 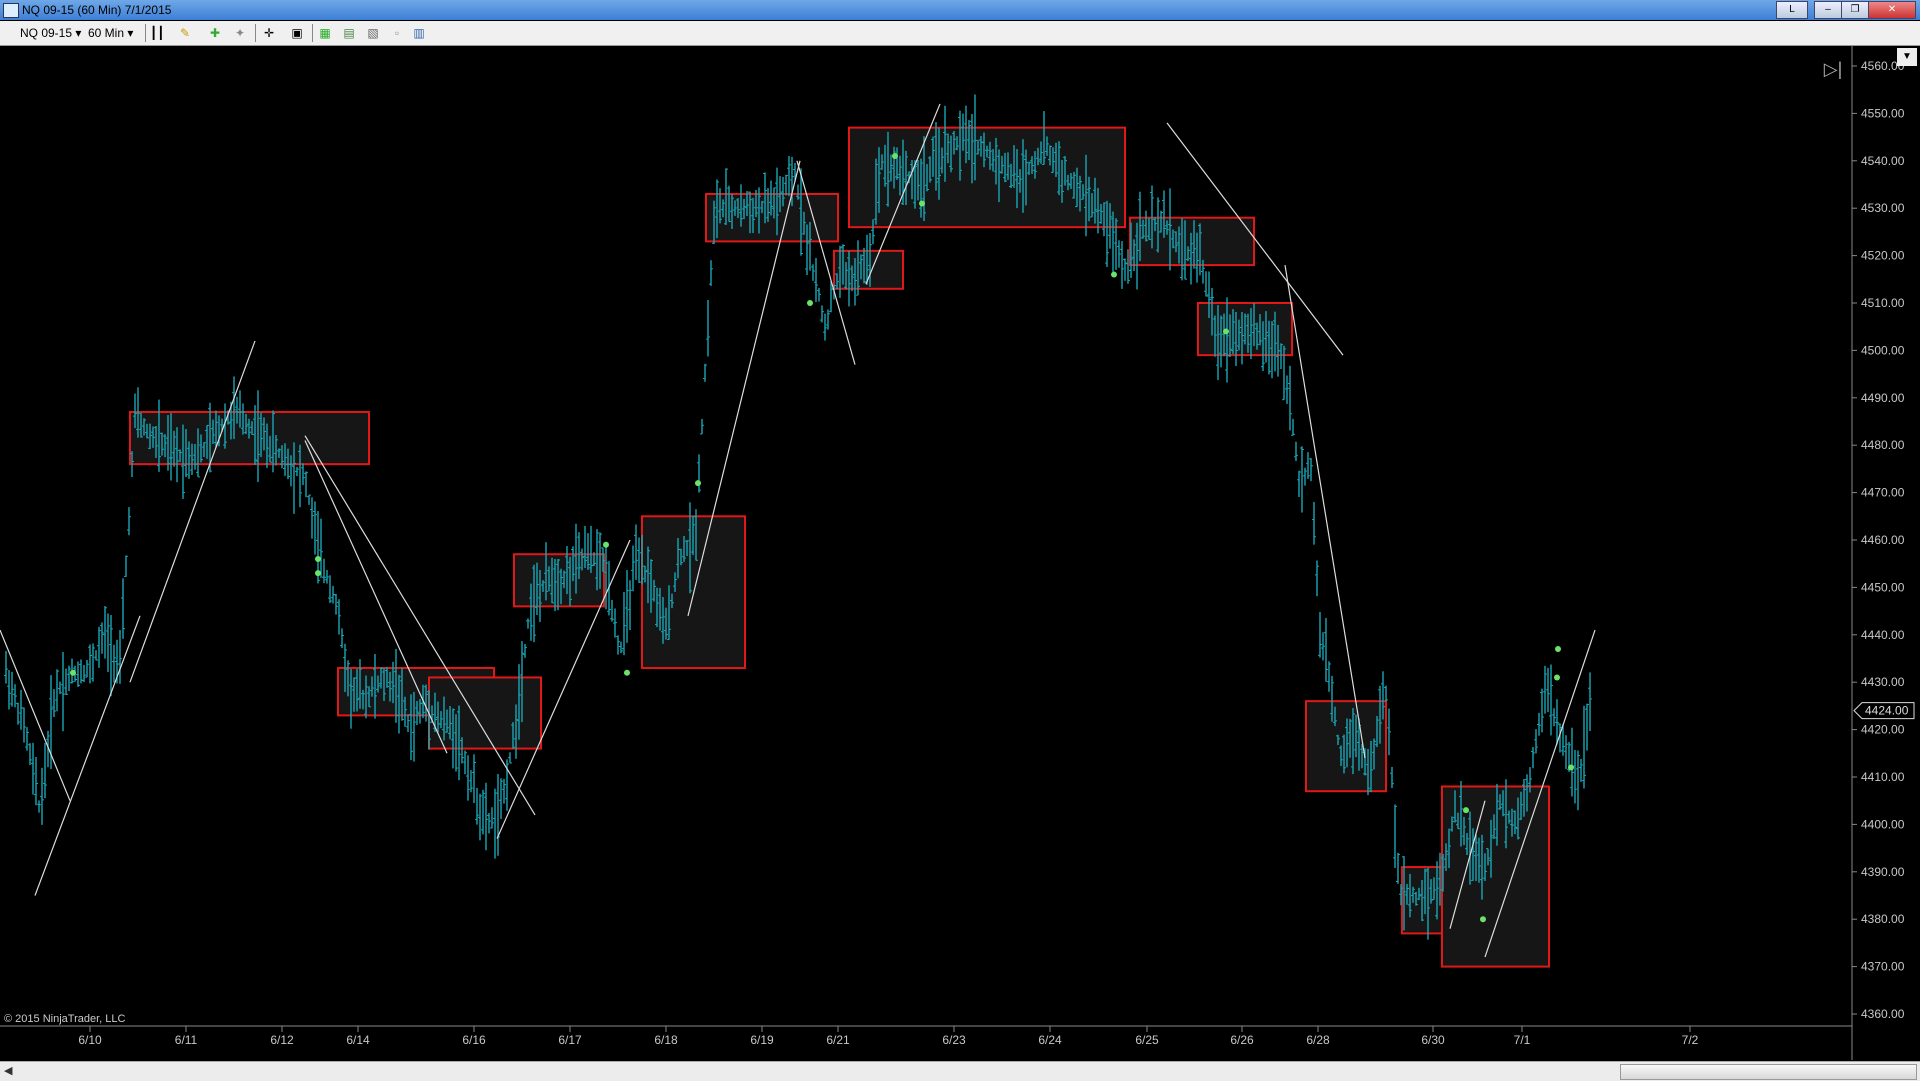 I want to click on y-tick-label: 4500.00, so click(x=1883, y=350).